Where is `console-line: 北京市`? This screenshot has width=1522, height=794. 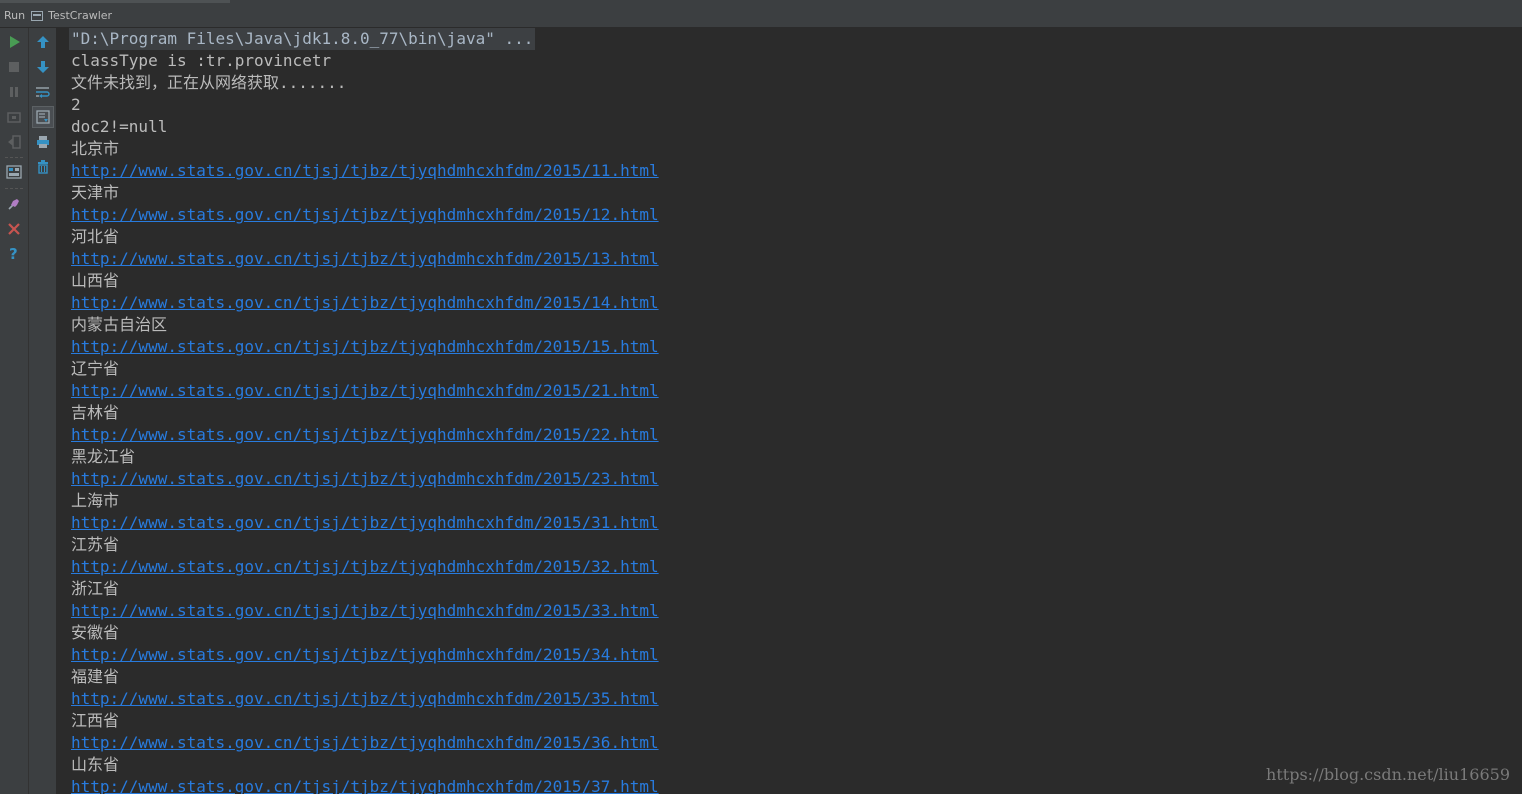 console-line: 北京市 is located at coordinates (95, 148).